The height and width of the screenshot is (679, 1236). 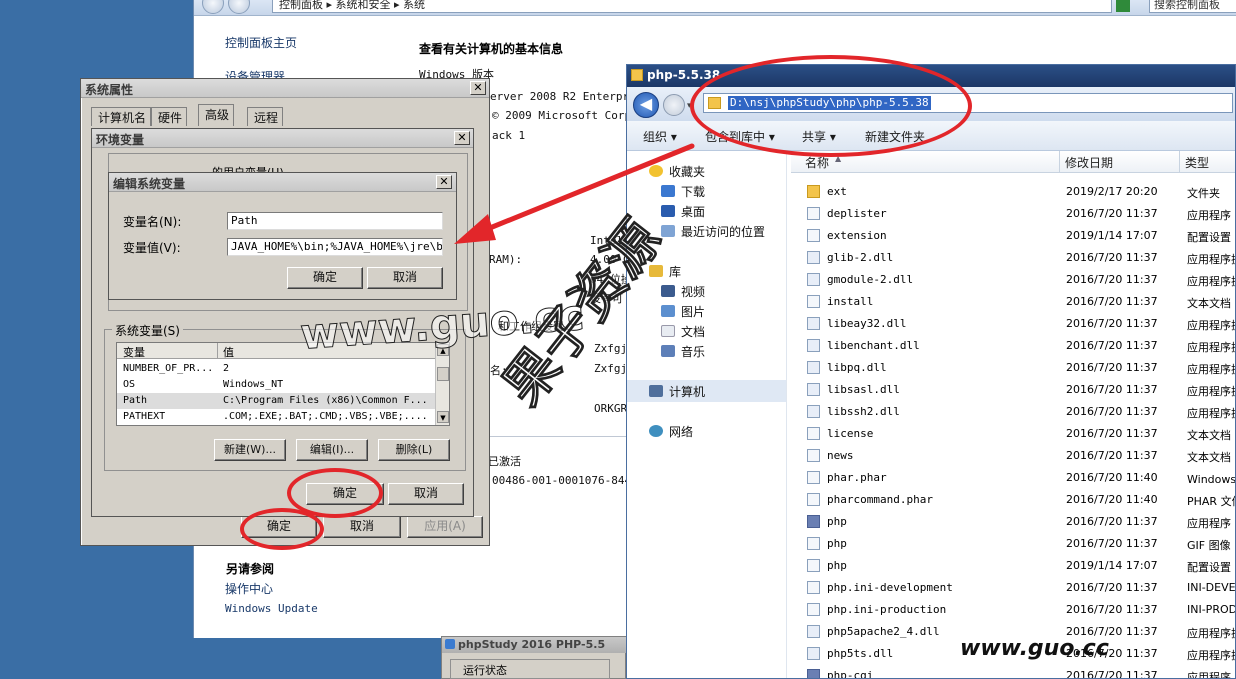 What do you see at coordinates (414, 5) in the screenshot?
I see `breadcrumb-item: 系统` at bounding box center [414, 5].